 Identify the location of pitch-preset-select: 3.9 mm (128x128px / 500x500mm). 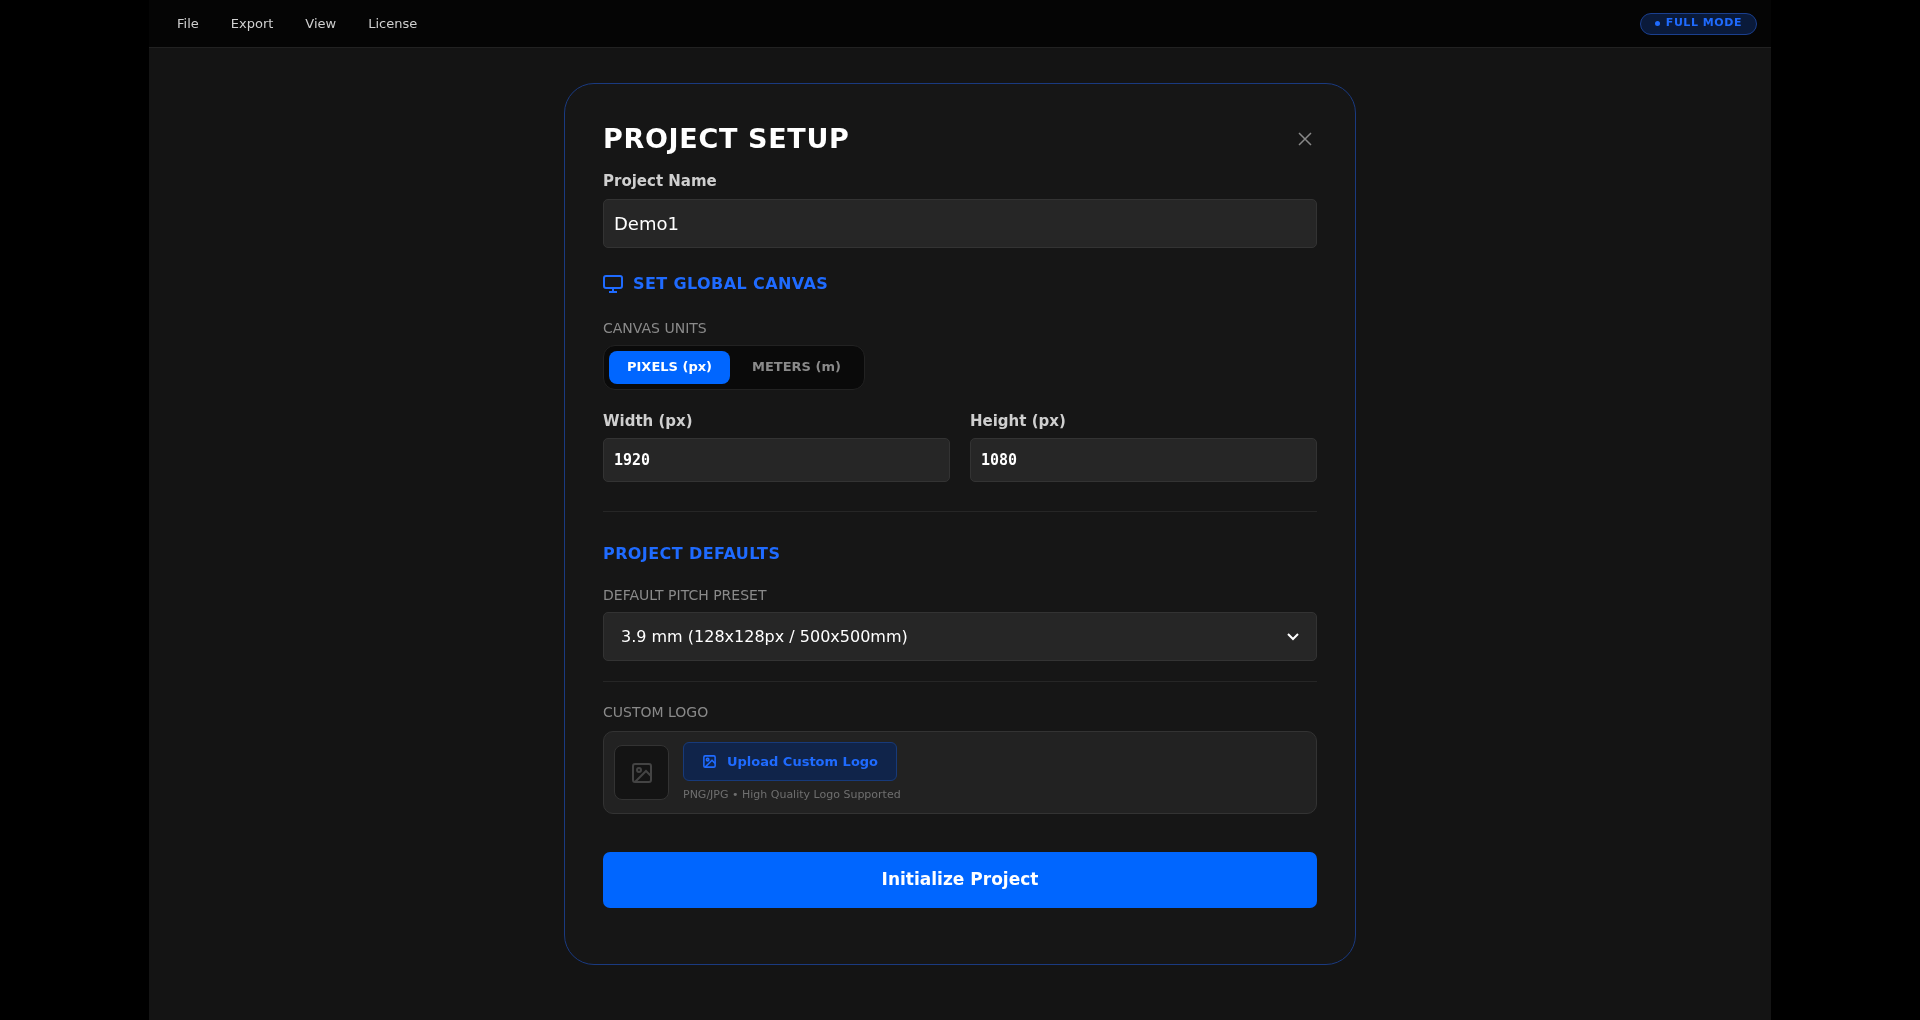
(960, 636).